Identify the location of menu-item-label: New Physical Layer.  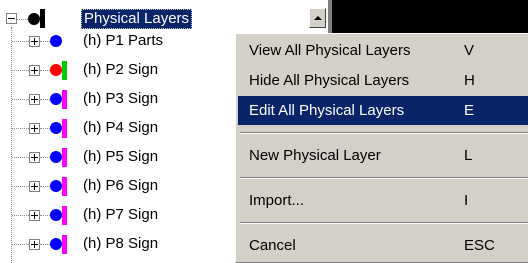
(315, 155).